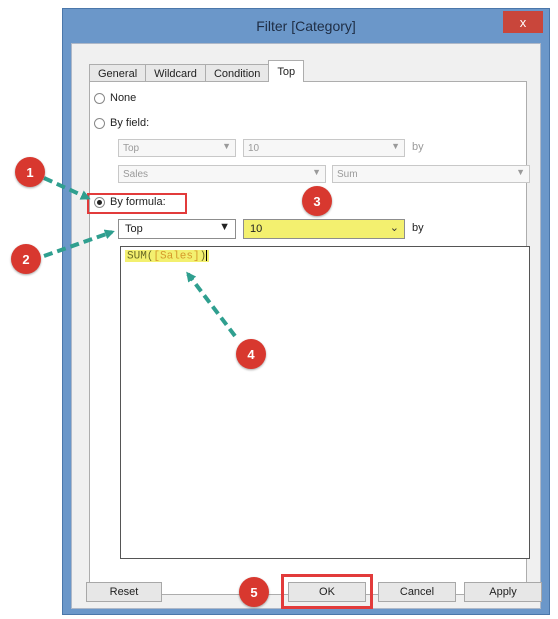 The image size is (558, 619). Describe the element at coordinates (418, 147) in the screenshot. I see `field-by-label: by` at that location.